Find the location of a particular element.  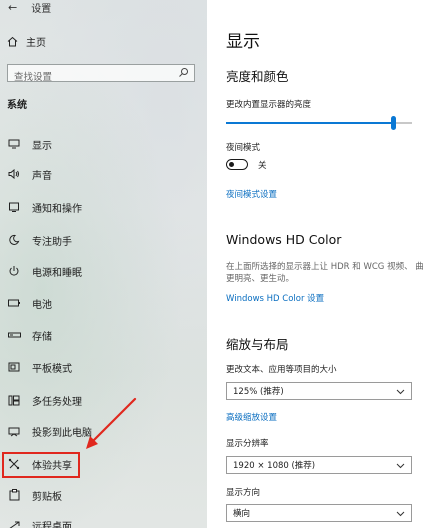

scale-label: 更改文本、应用等项目的大小 is located at coordinates (281, 370).